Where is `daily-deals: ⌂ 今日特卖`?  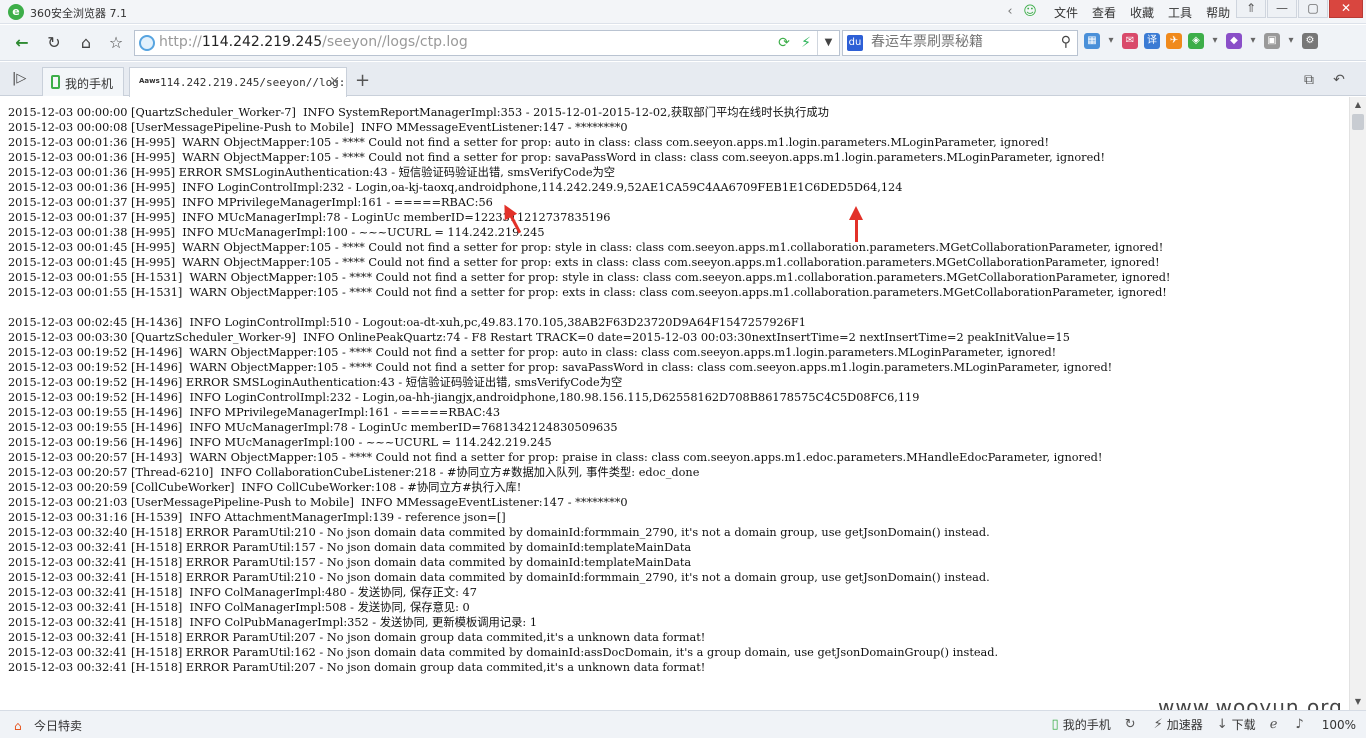 daily-deals: ⌂ 今日特卖 is located at coordinates (48, 725).